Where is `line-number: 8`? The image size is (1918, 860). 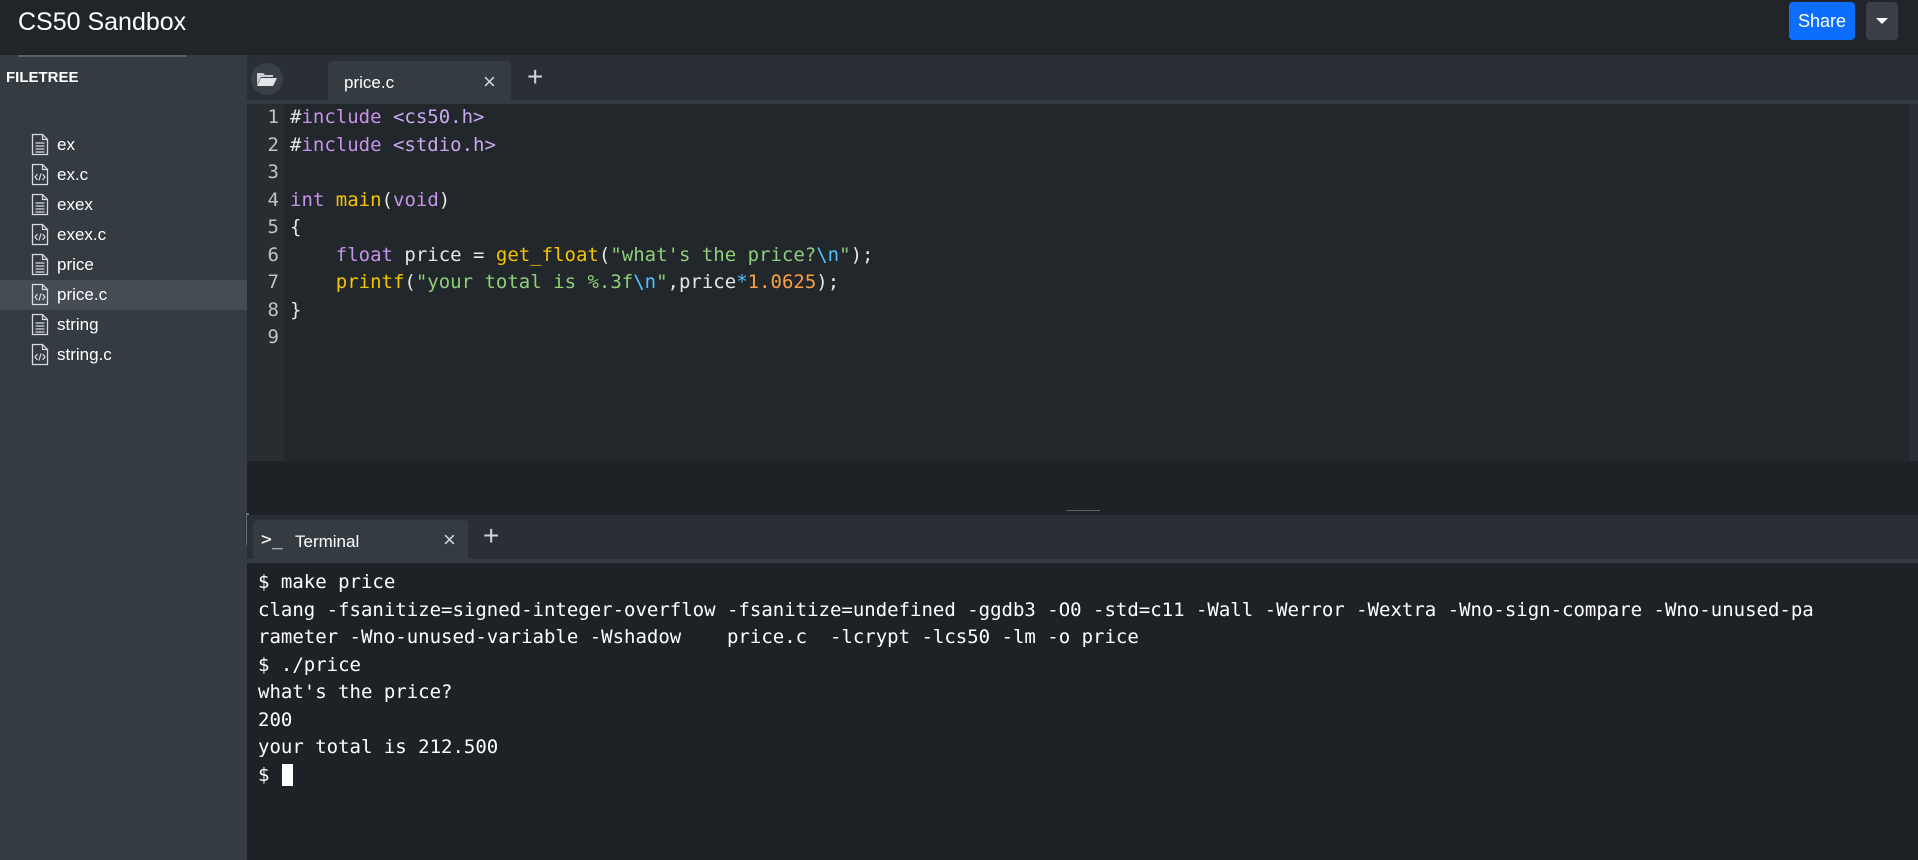 line-number: 8 is located at coordinates (273, 309).